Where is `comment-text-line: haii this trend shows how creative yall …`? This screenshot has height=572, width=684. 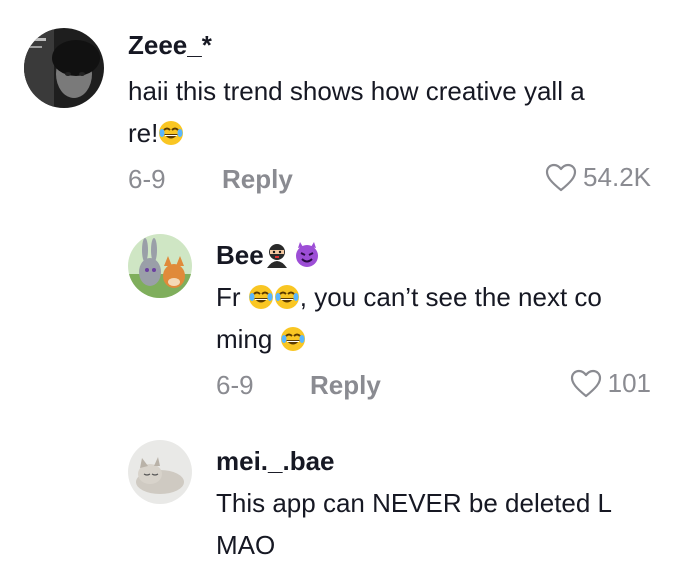 comment-text-line: haii this trend shows how creative yall … is located at coordinates (356, 91).